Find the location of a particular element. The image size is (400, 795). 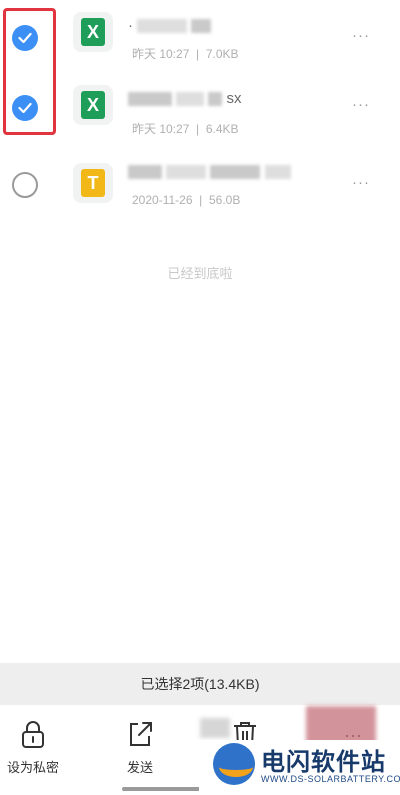

file-row: X sx 昨天 10:27 | 6.4KB ··· is located at coordinates (200, 106).